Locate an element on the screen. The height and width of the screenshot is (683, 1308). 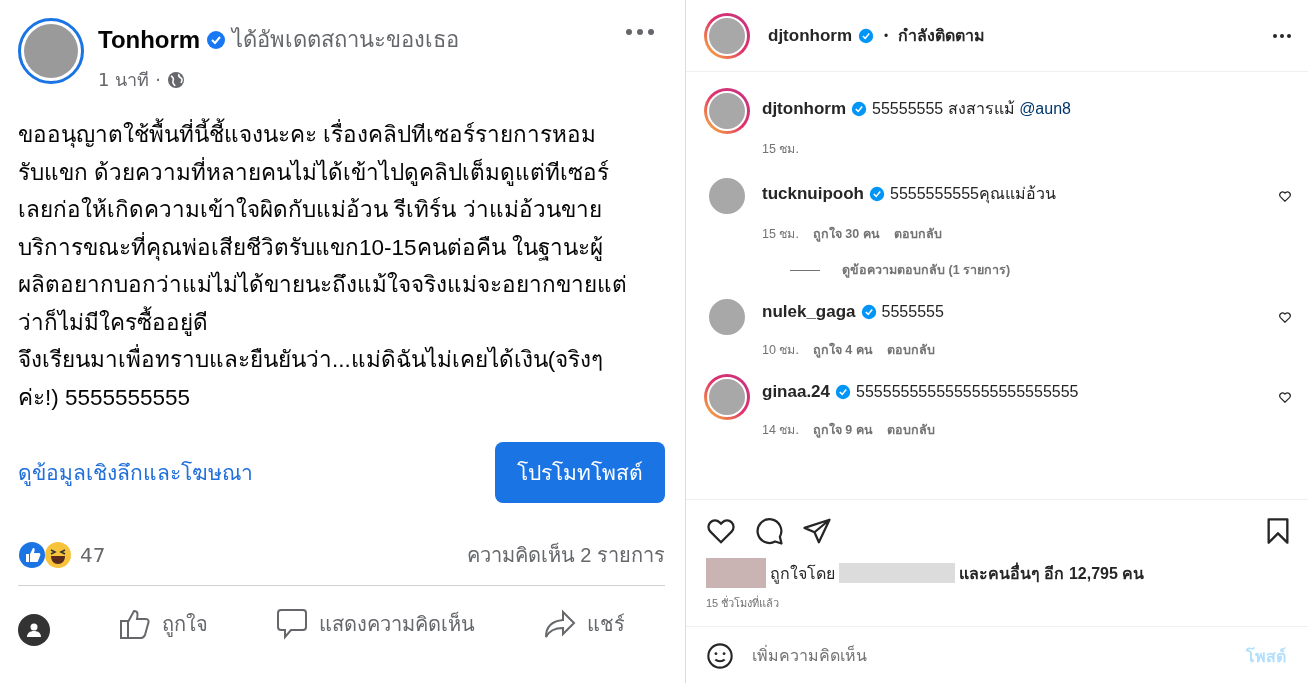
comment-likes: ถูกใจ 4 คน is located at coordinates (842, 350).